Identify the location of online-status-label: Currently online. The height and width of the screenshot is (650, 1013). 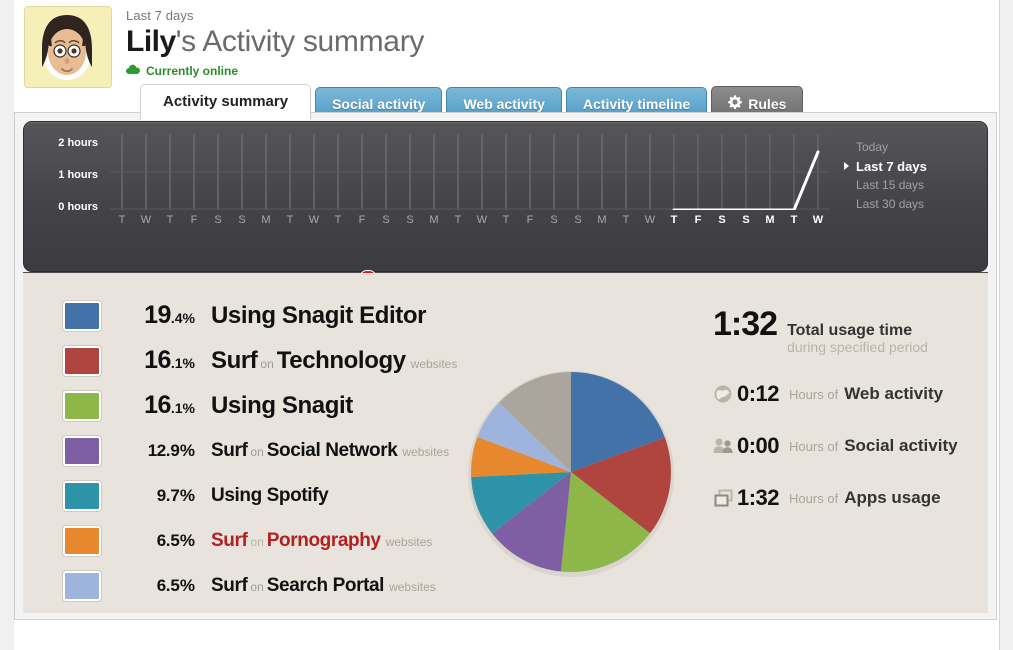
(192, 71).